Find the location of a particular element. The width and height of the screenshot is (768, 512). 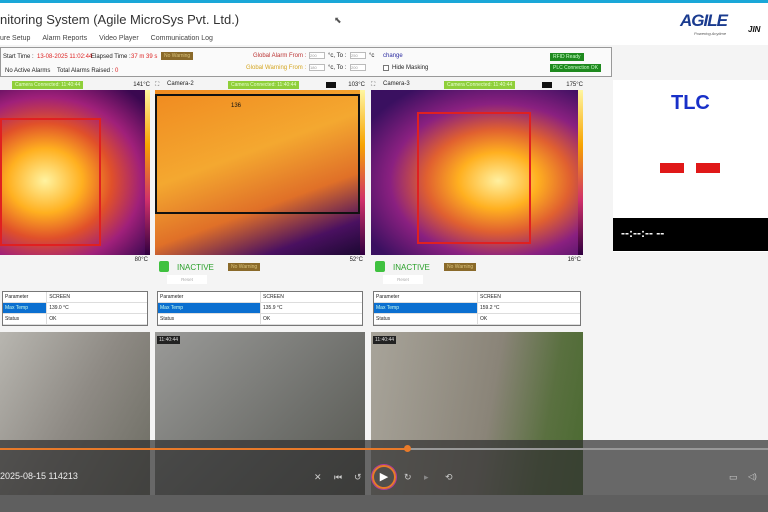

max-temp-value: 159.2 °C is located at coordinates (528, 308).